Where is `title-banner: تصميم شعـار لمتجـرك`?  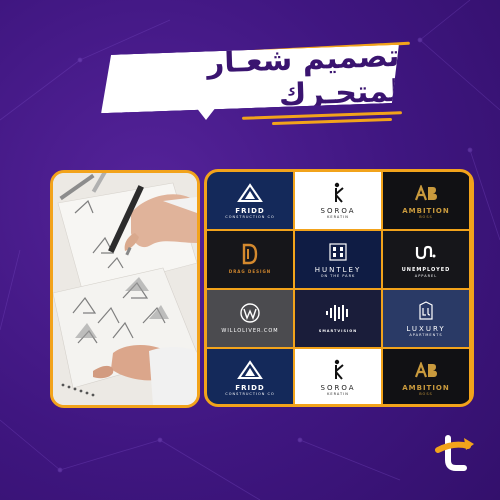 title-banner: تصميم شعـار لمتجـرك is located at coordinates (252, 84).